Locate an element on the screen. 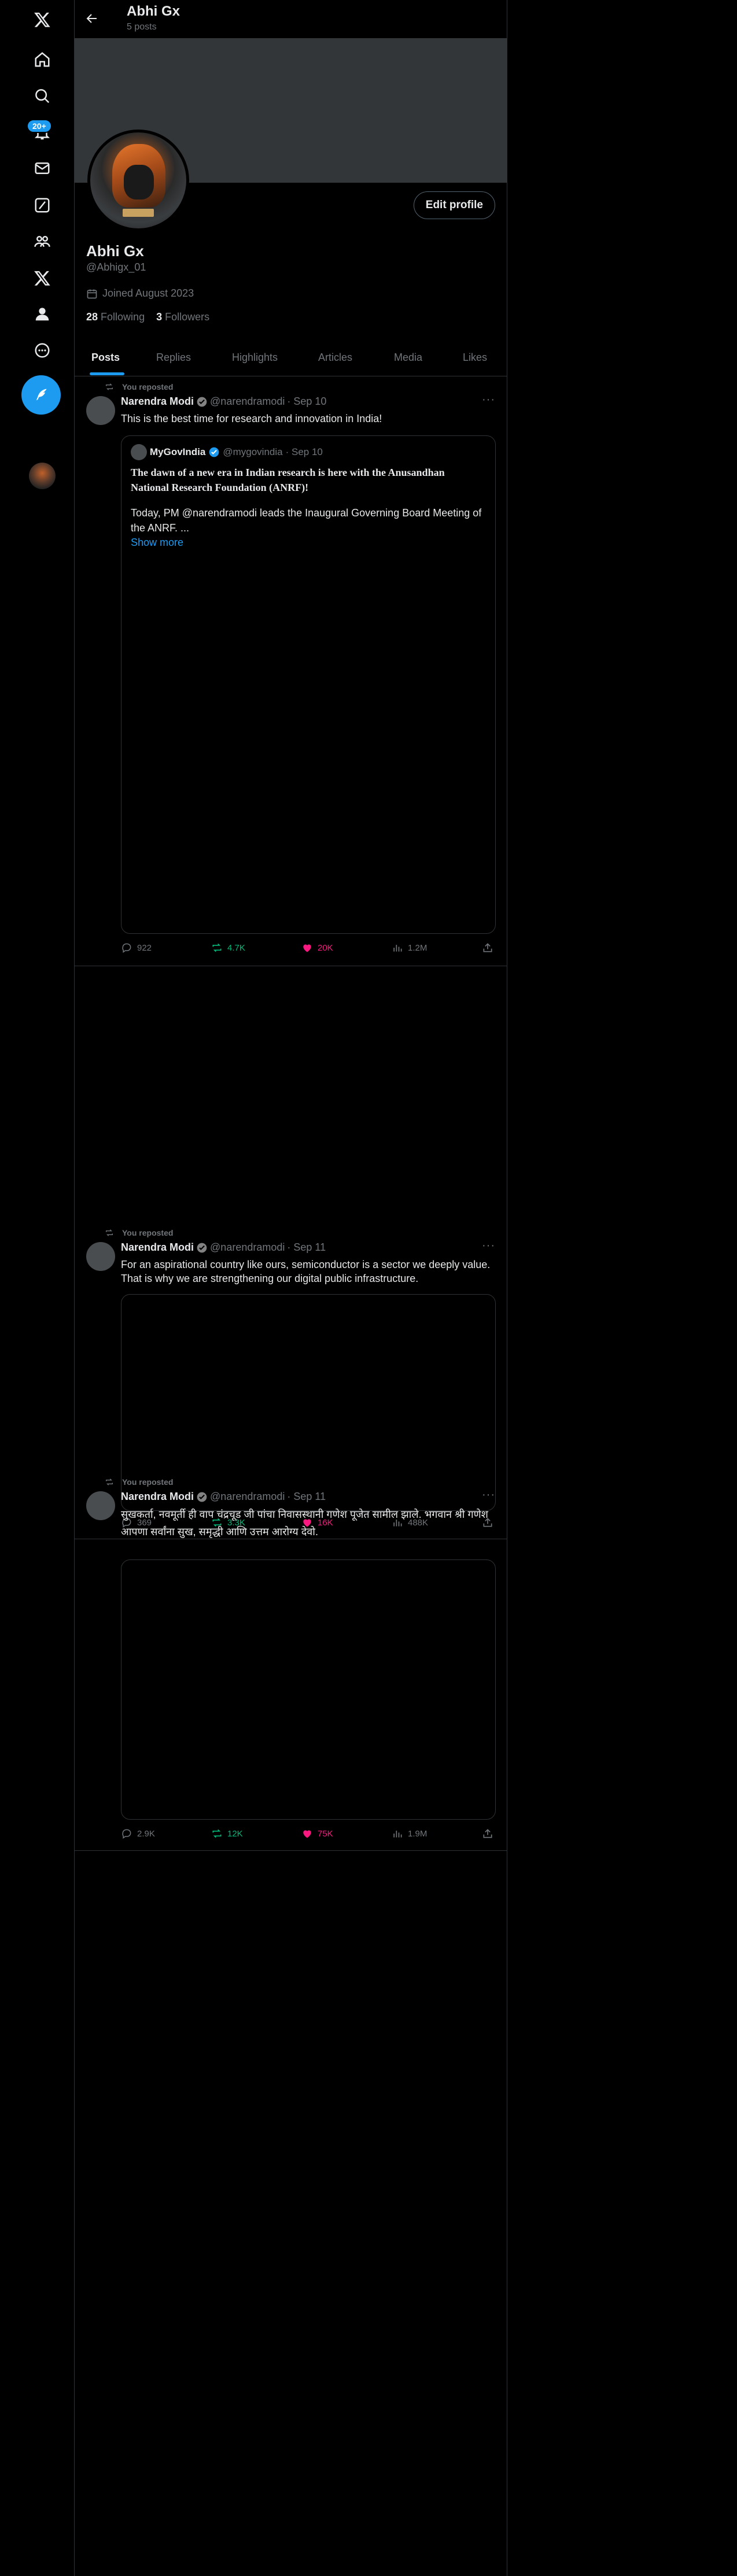  view-count: 1.9M is located at coordinates (418, 1833).